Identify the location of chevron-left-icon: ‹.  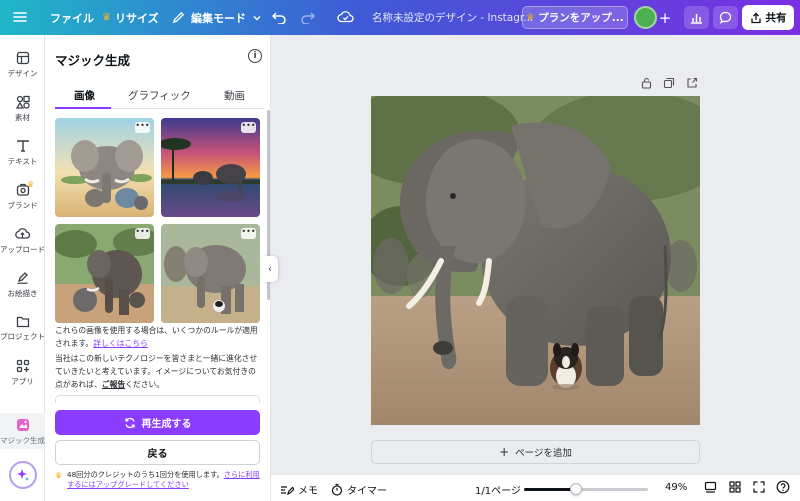
(270, 269).